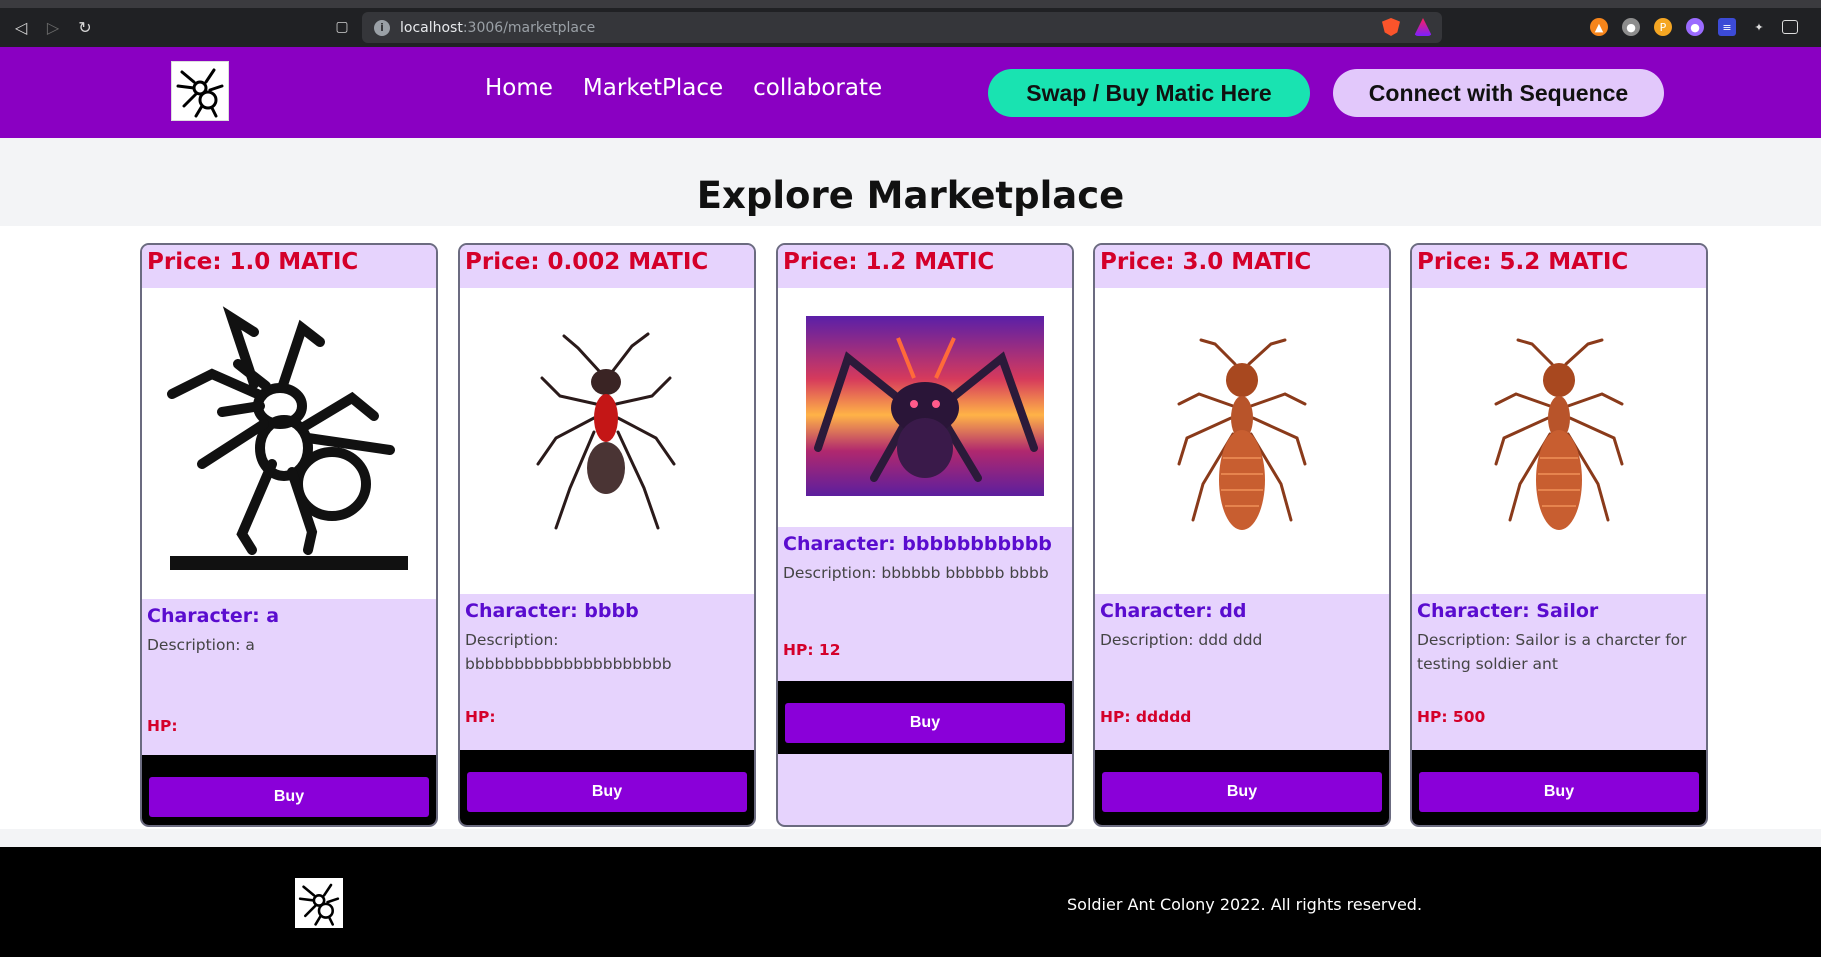  I want to click on nav-home: Home, so click(519, 88).